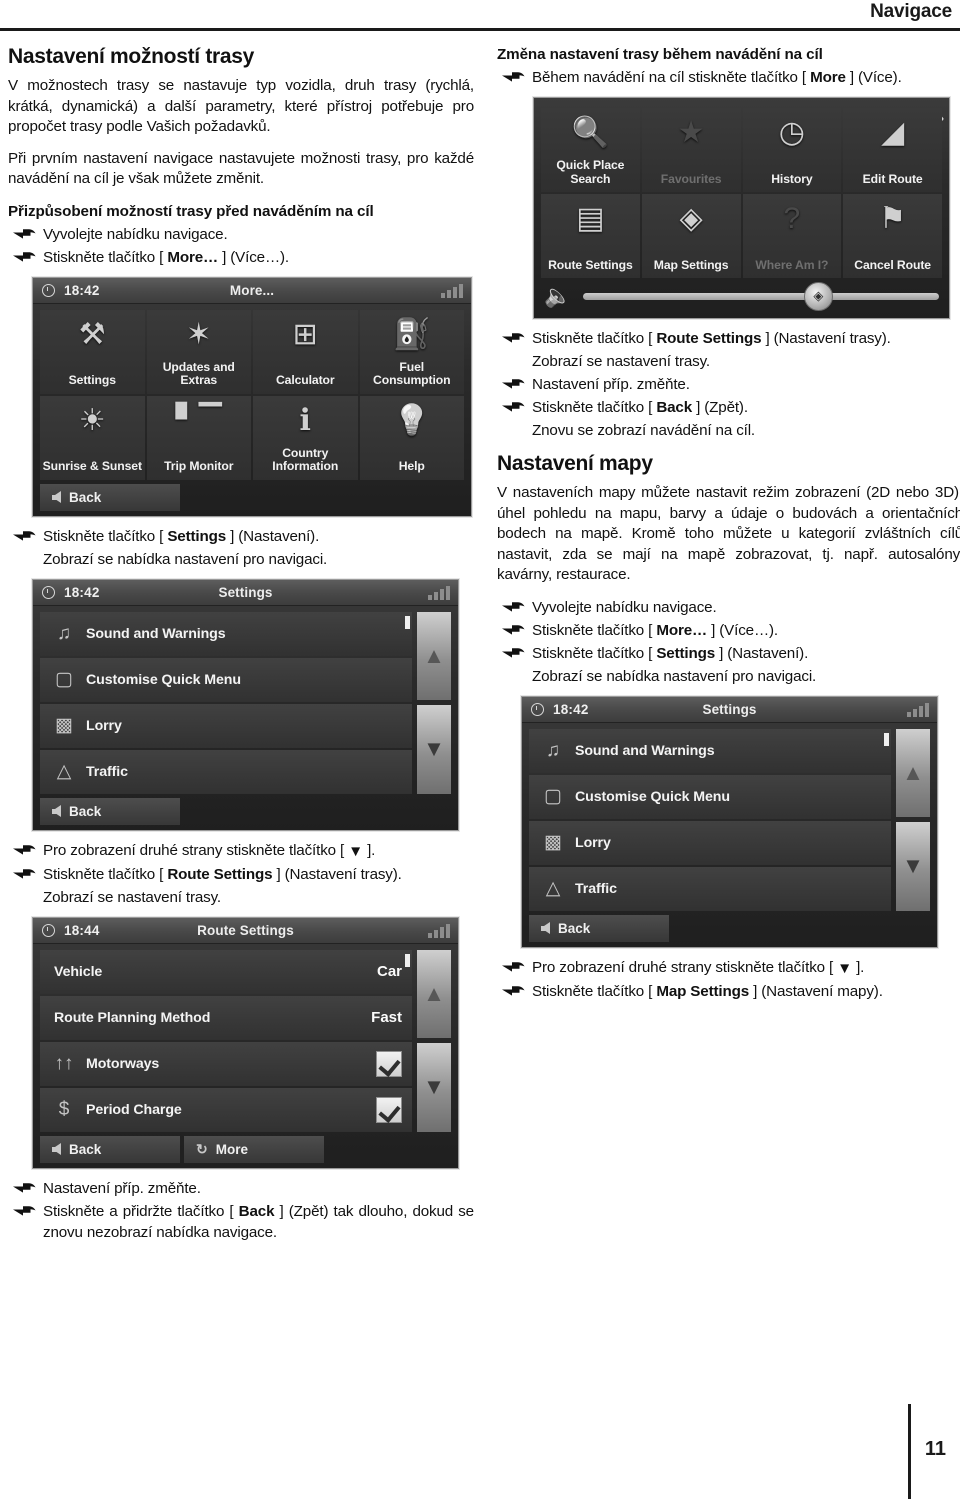 The width and height of the screenshot is (960, 1499). What do you see at coordinates (226, 1063) in the screenshot?
I see `list-item-motorways: ↑↑ Motorways` at bounding box center [226, 1063].